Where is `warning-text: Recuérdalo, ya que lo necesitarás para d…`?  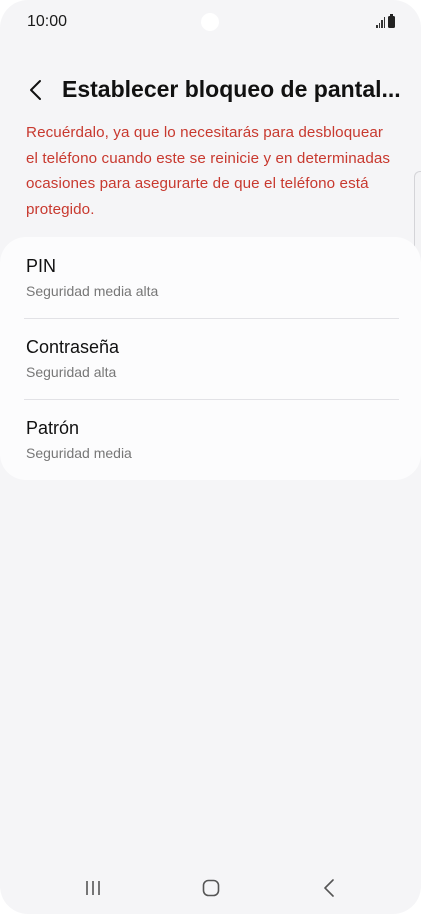 warning-text: Recuérdalo, ya que lo necesitarás para d… is located at coordinates (208, 171).